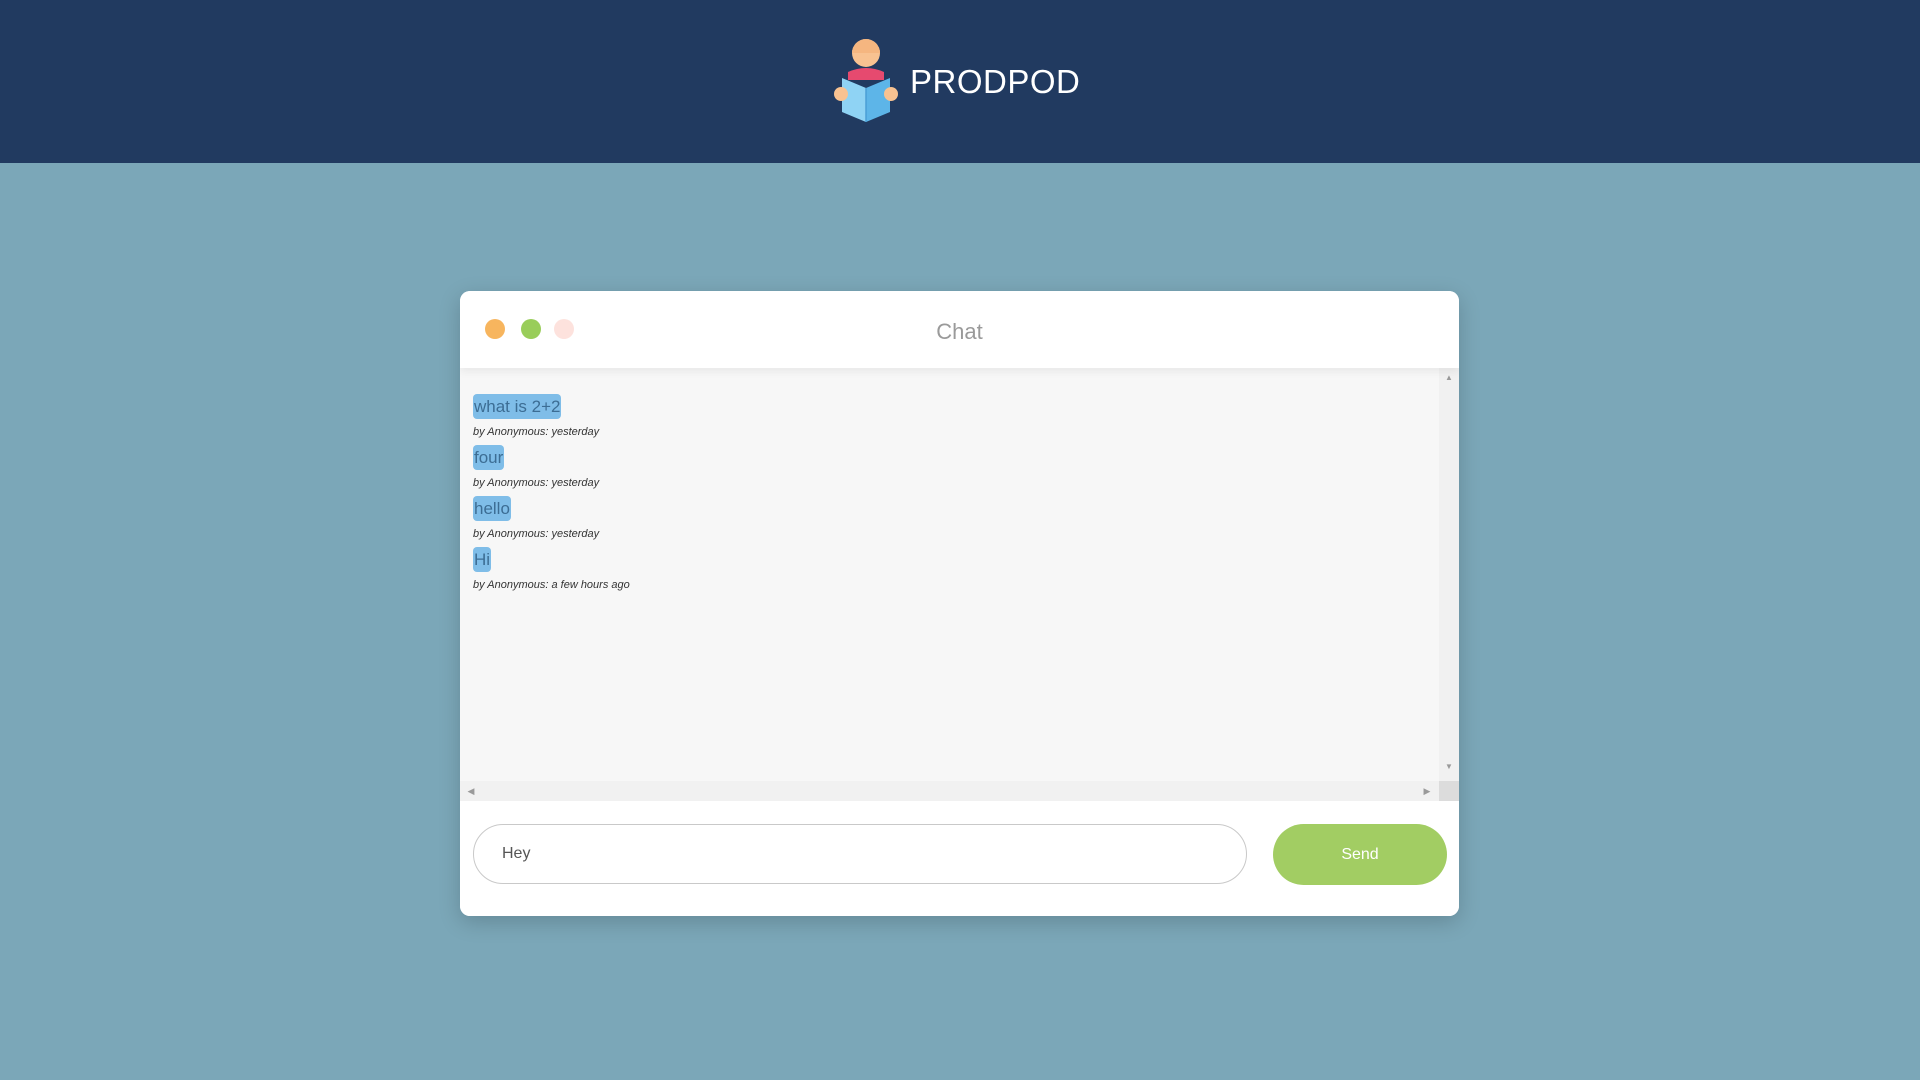 This screenshot has height=1080, width=1920. What do you see at coordinates (1449, 378) in the screenshot?
I see `scroll-up-arrow-icon: ▲` at bounding box center [1449, 378].